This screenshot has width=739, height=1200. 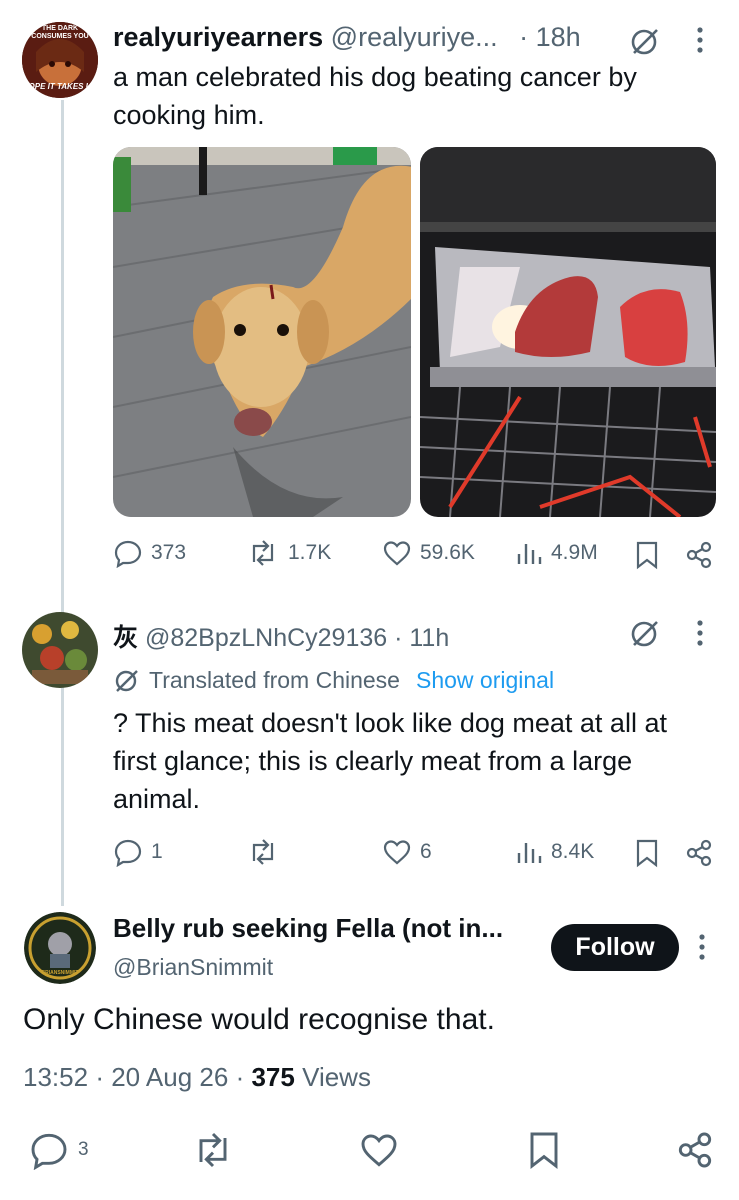 What do you see at coordinates (60, 60) in the screenshot?
I see `avatar: THE DARK CONSUMES YOU OPE IT TAKES U` at bounding box center [60, 60].